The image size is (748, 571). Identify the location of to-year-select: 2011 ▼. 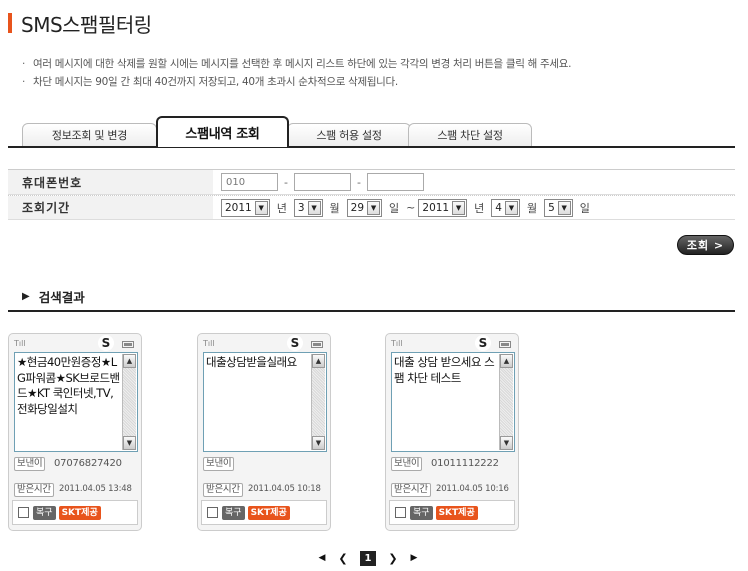
(443, 207).